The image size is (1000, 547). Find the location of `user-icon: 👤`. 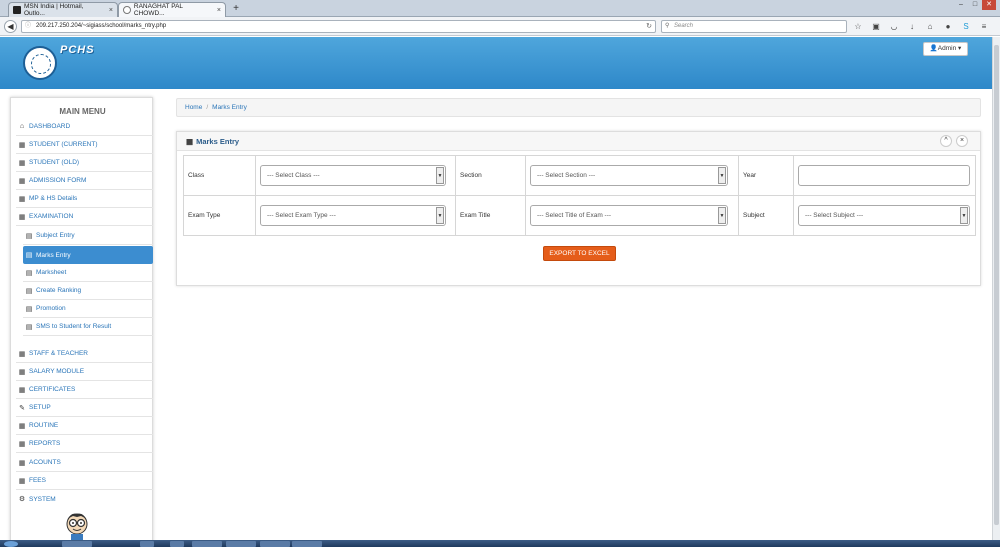

user-icon: 👤 is located at coordinates (933, 48).